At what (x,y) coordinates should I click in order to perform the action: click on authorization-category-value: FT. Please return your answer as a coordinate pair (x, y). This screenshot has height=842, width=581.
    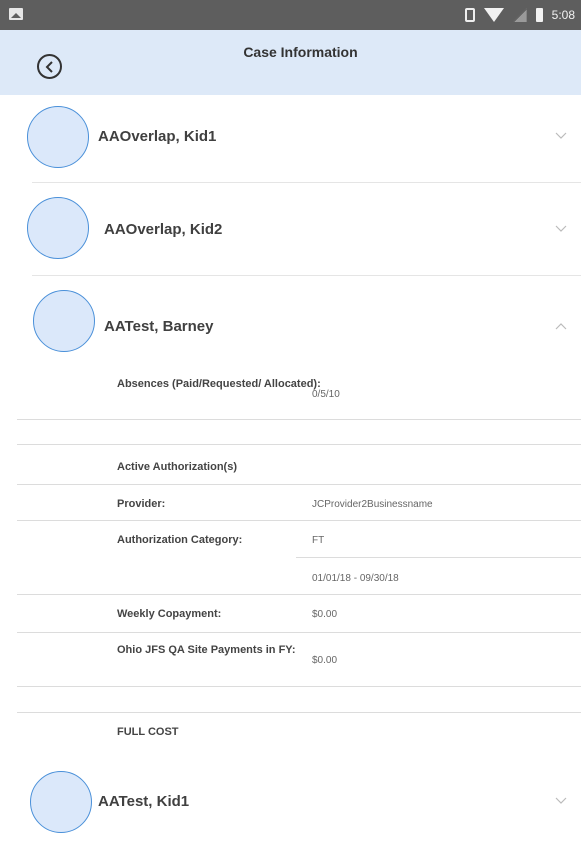
    Looking at the image, I should click on (318, 540).